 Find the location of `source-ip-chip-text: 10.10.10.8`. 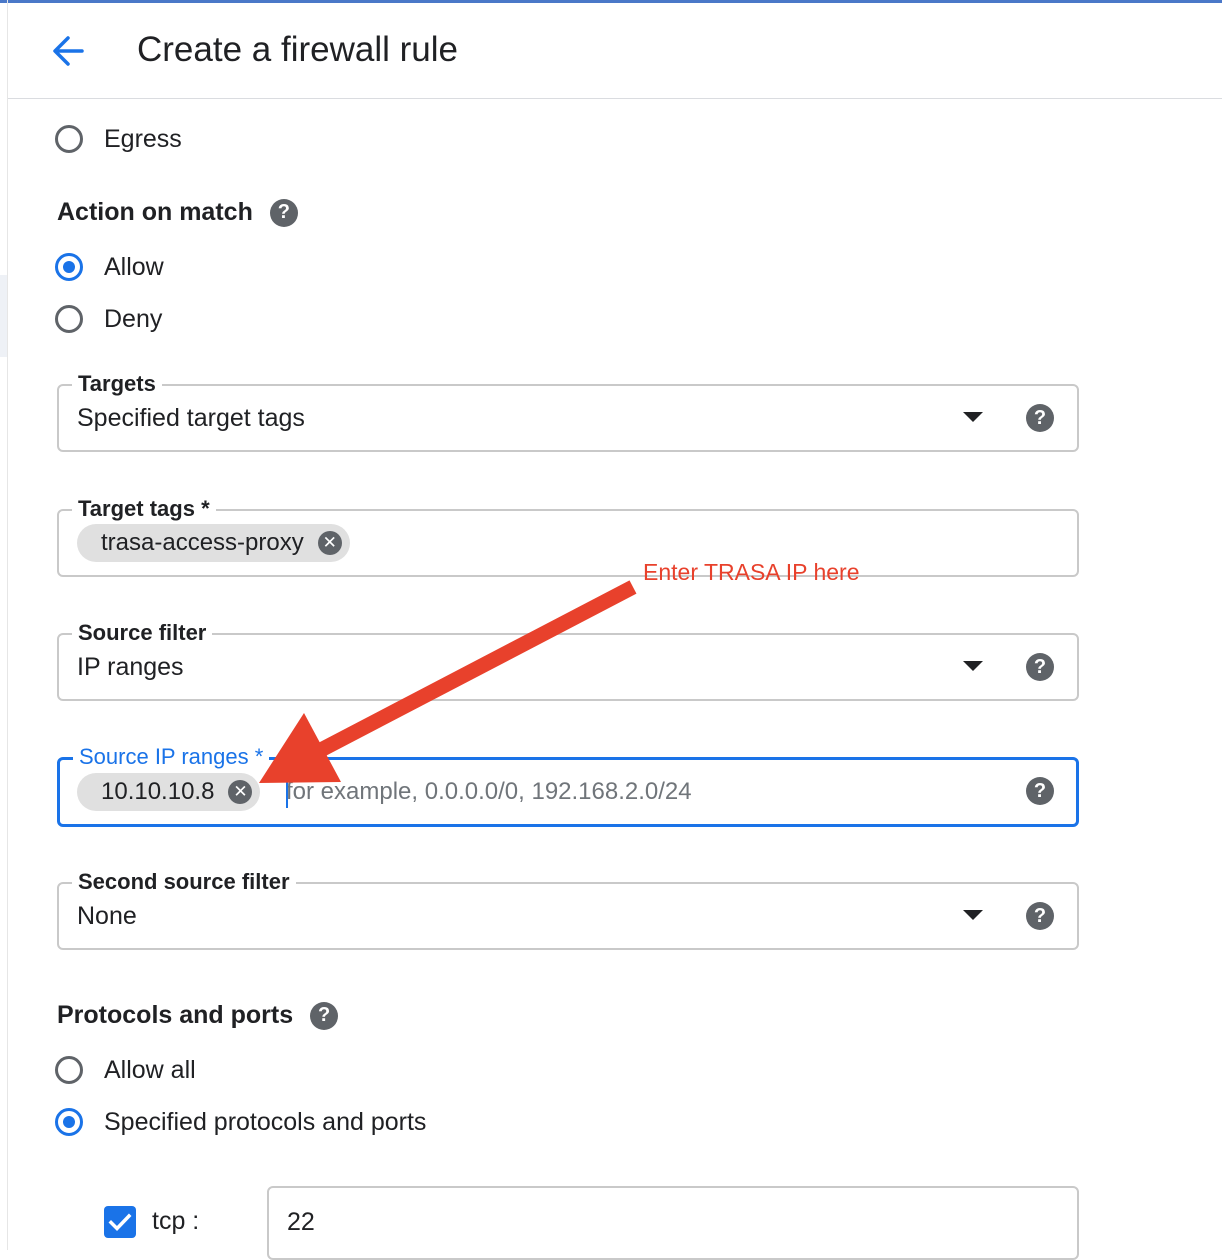

source-ip-chip-text: 10.10.10.8 is located at coordinates (158, 791).